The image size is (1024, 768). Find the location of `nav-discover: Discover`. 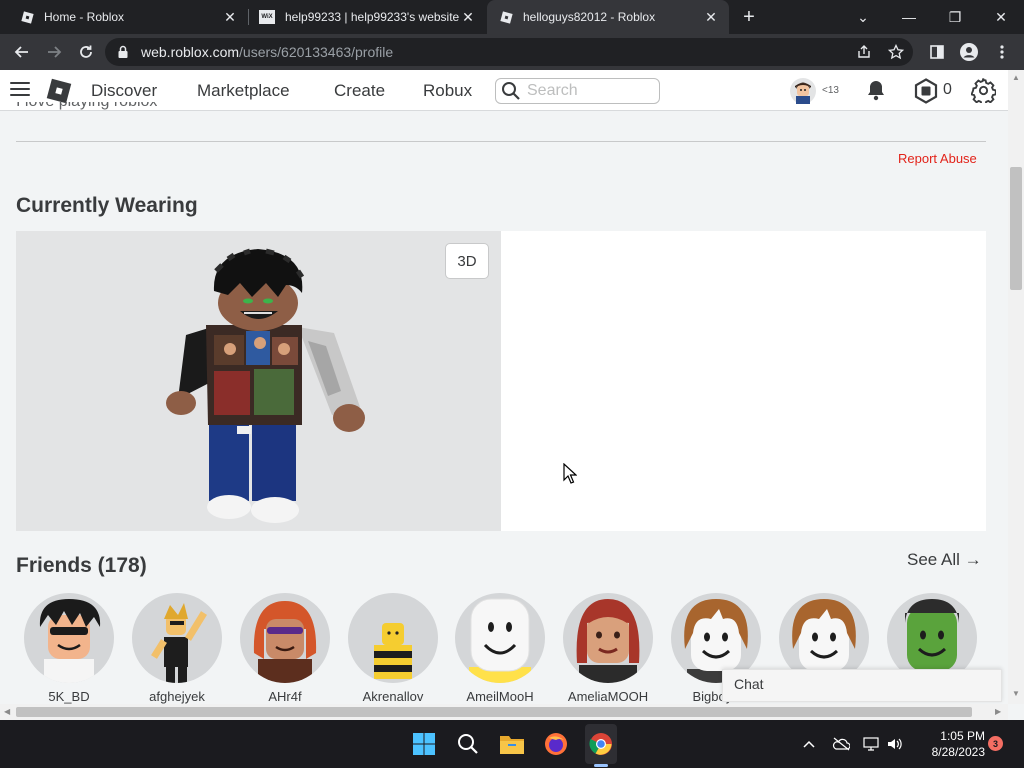

nav-discover: Discover is located at coordinates (124, 91).